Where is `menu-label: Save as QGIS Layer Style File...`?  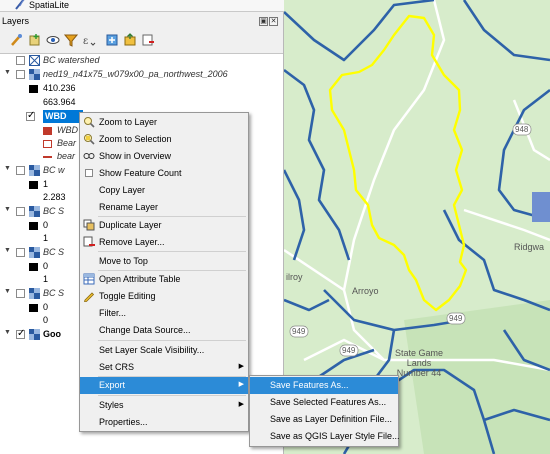 menu-label: Save as QGIS Layer Style File... is located at coordinates (335, 436).